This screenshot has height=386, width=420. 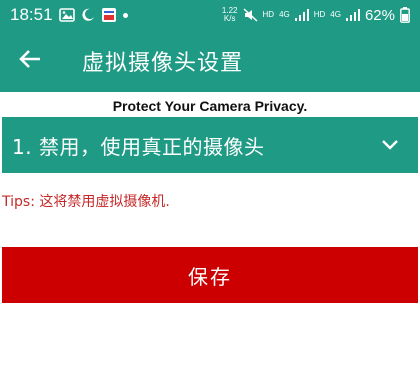 I want to click on status-time: 18:51, so click(x=31, y=14).